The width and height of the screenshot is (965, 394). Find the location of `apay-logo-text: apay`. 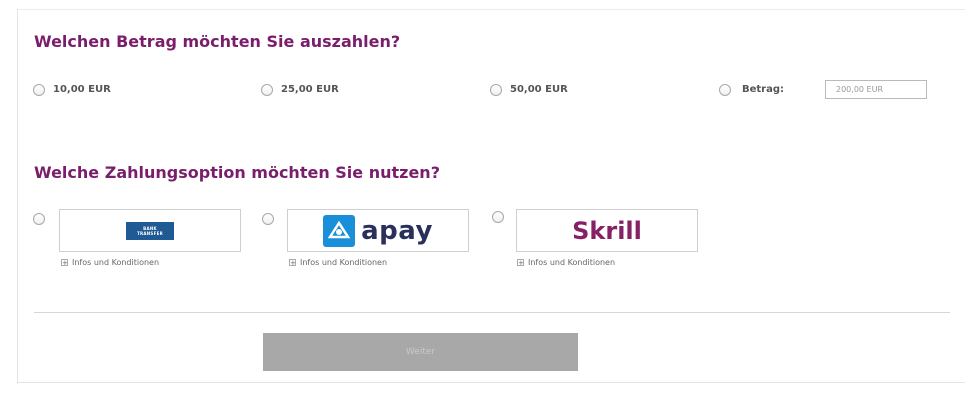

apay-logo-text: apay is located at coordinates (397, 230).